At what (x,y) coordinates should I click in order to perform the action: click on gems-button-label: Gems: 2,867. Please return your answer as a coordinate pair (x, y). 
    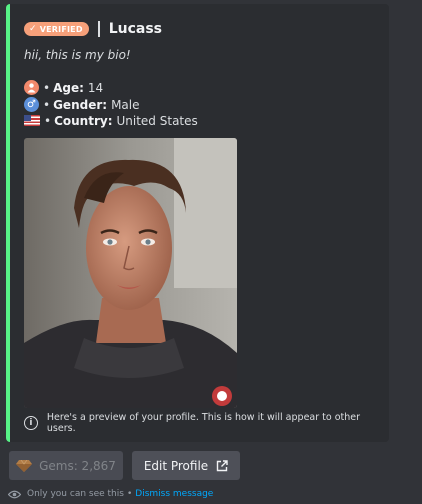
    Looking at the image, I should click on (77, 465).